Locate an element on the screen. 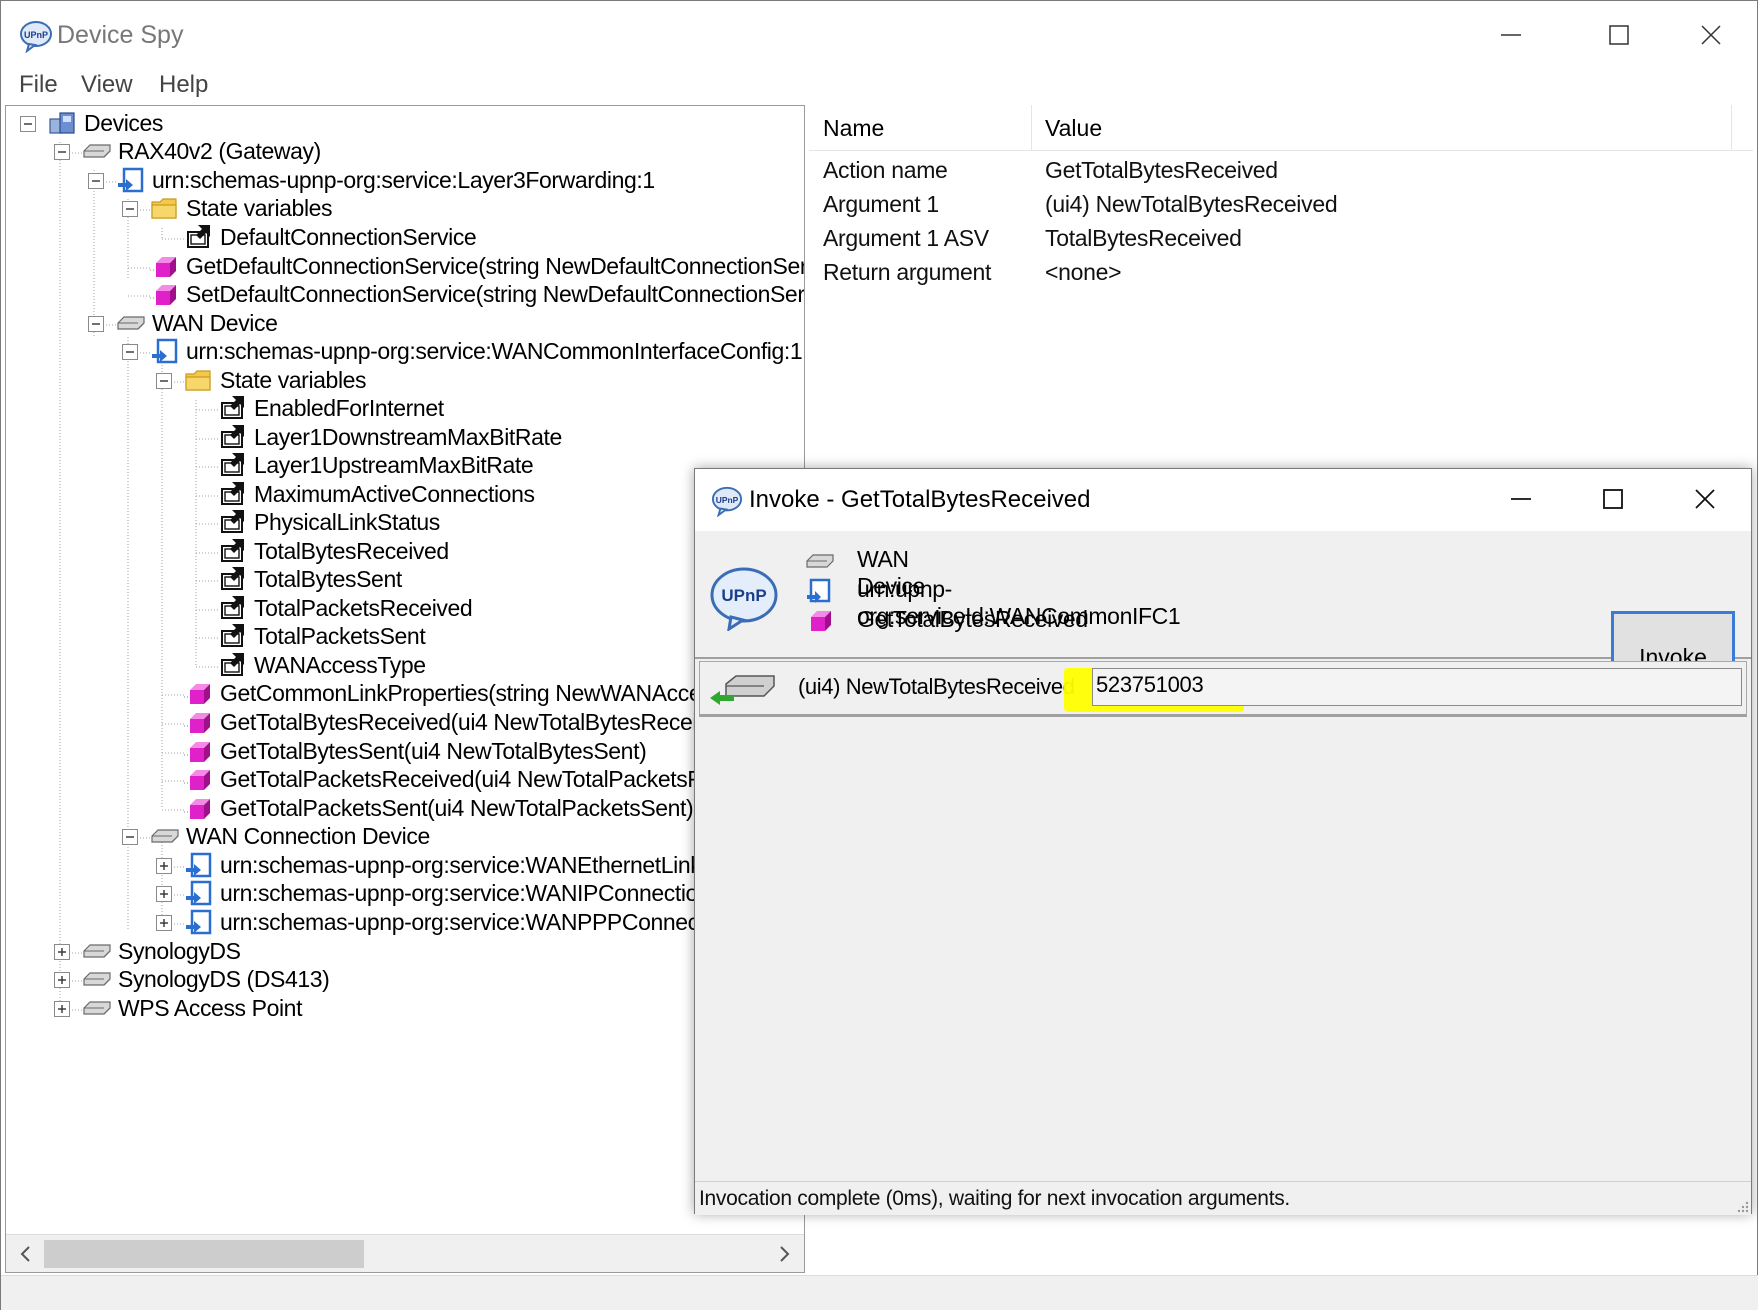  status-bar is located at coordinates (879, 1292).